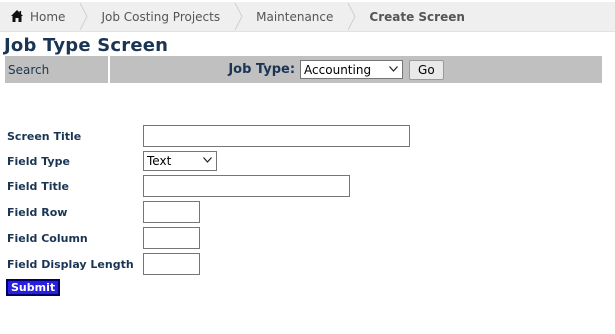 The height and width of the screenshot is (334, 615). What do you see at coordinates (47, 238) in the screenshot?
I see `field-column-label: Field Column` at bounding box center [47, 238].